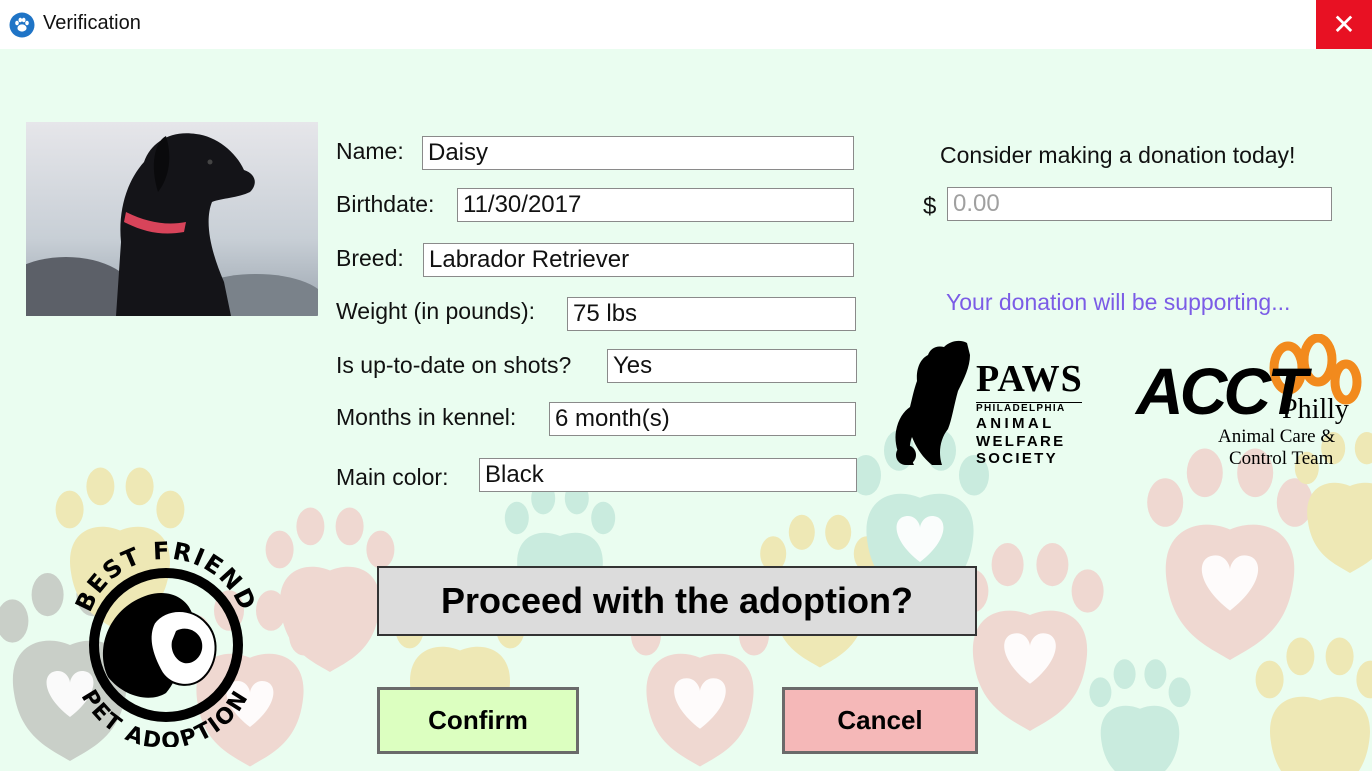 The height and width of the screenshot is (771, 1372). Describe the element at coordinates (1017, 458) in the screenshot. I see `paws-line-society: SOCIETY` at that location.